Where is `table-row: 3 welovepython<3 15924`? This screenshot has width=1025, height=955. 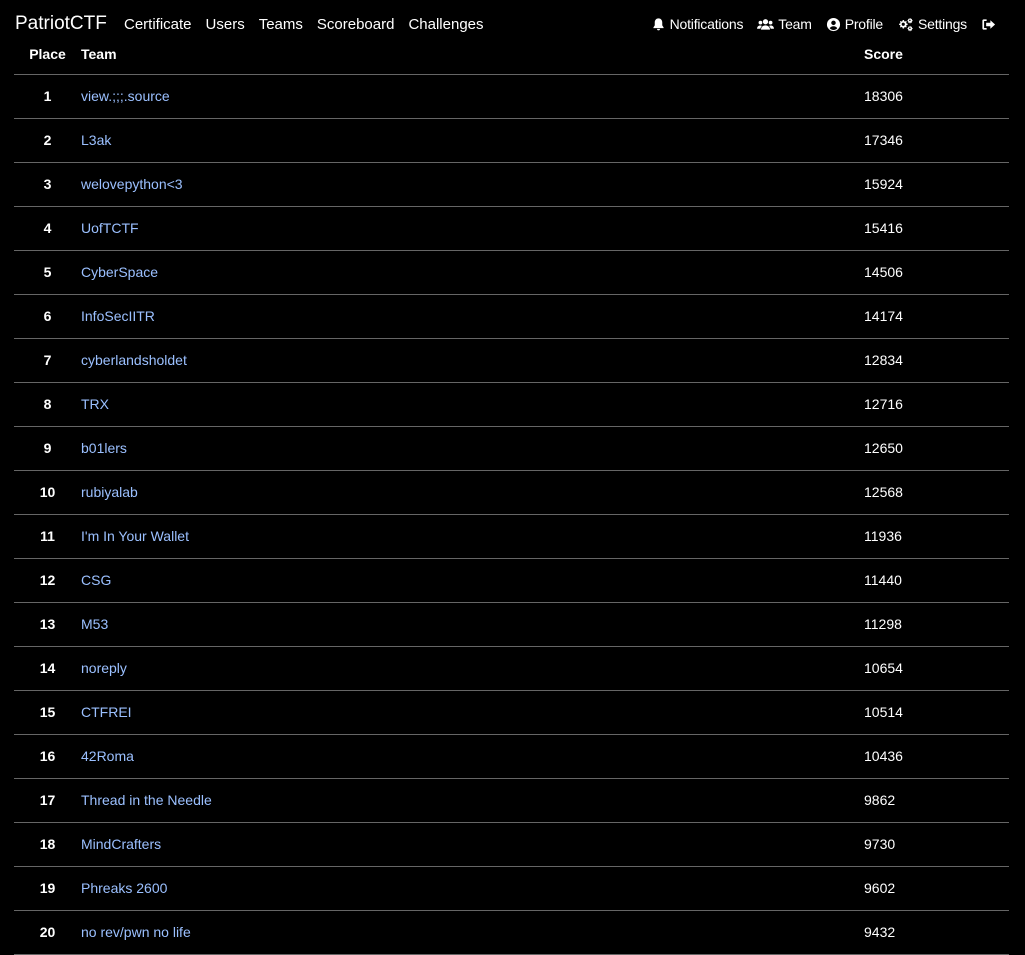
table-row: 3 welovepython<3 15924 is located at coordinates (511, 184).